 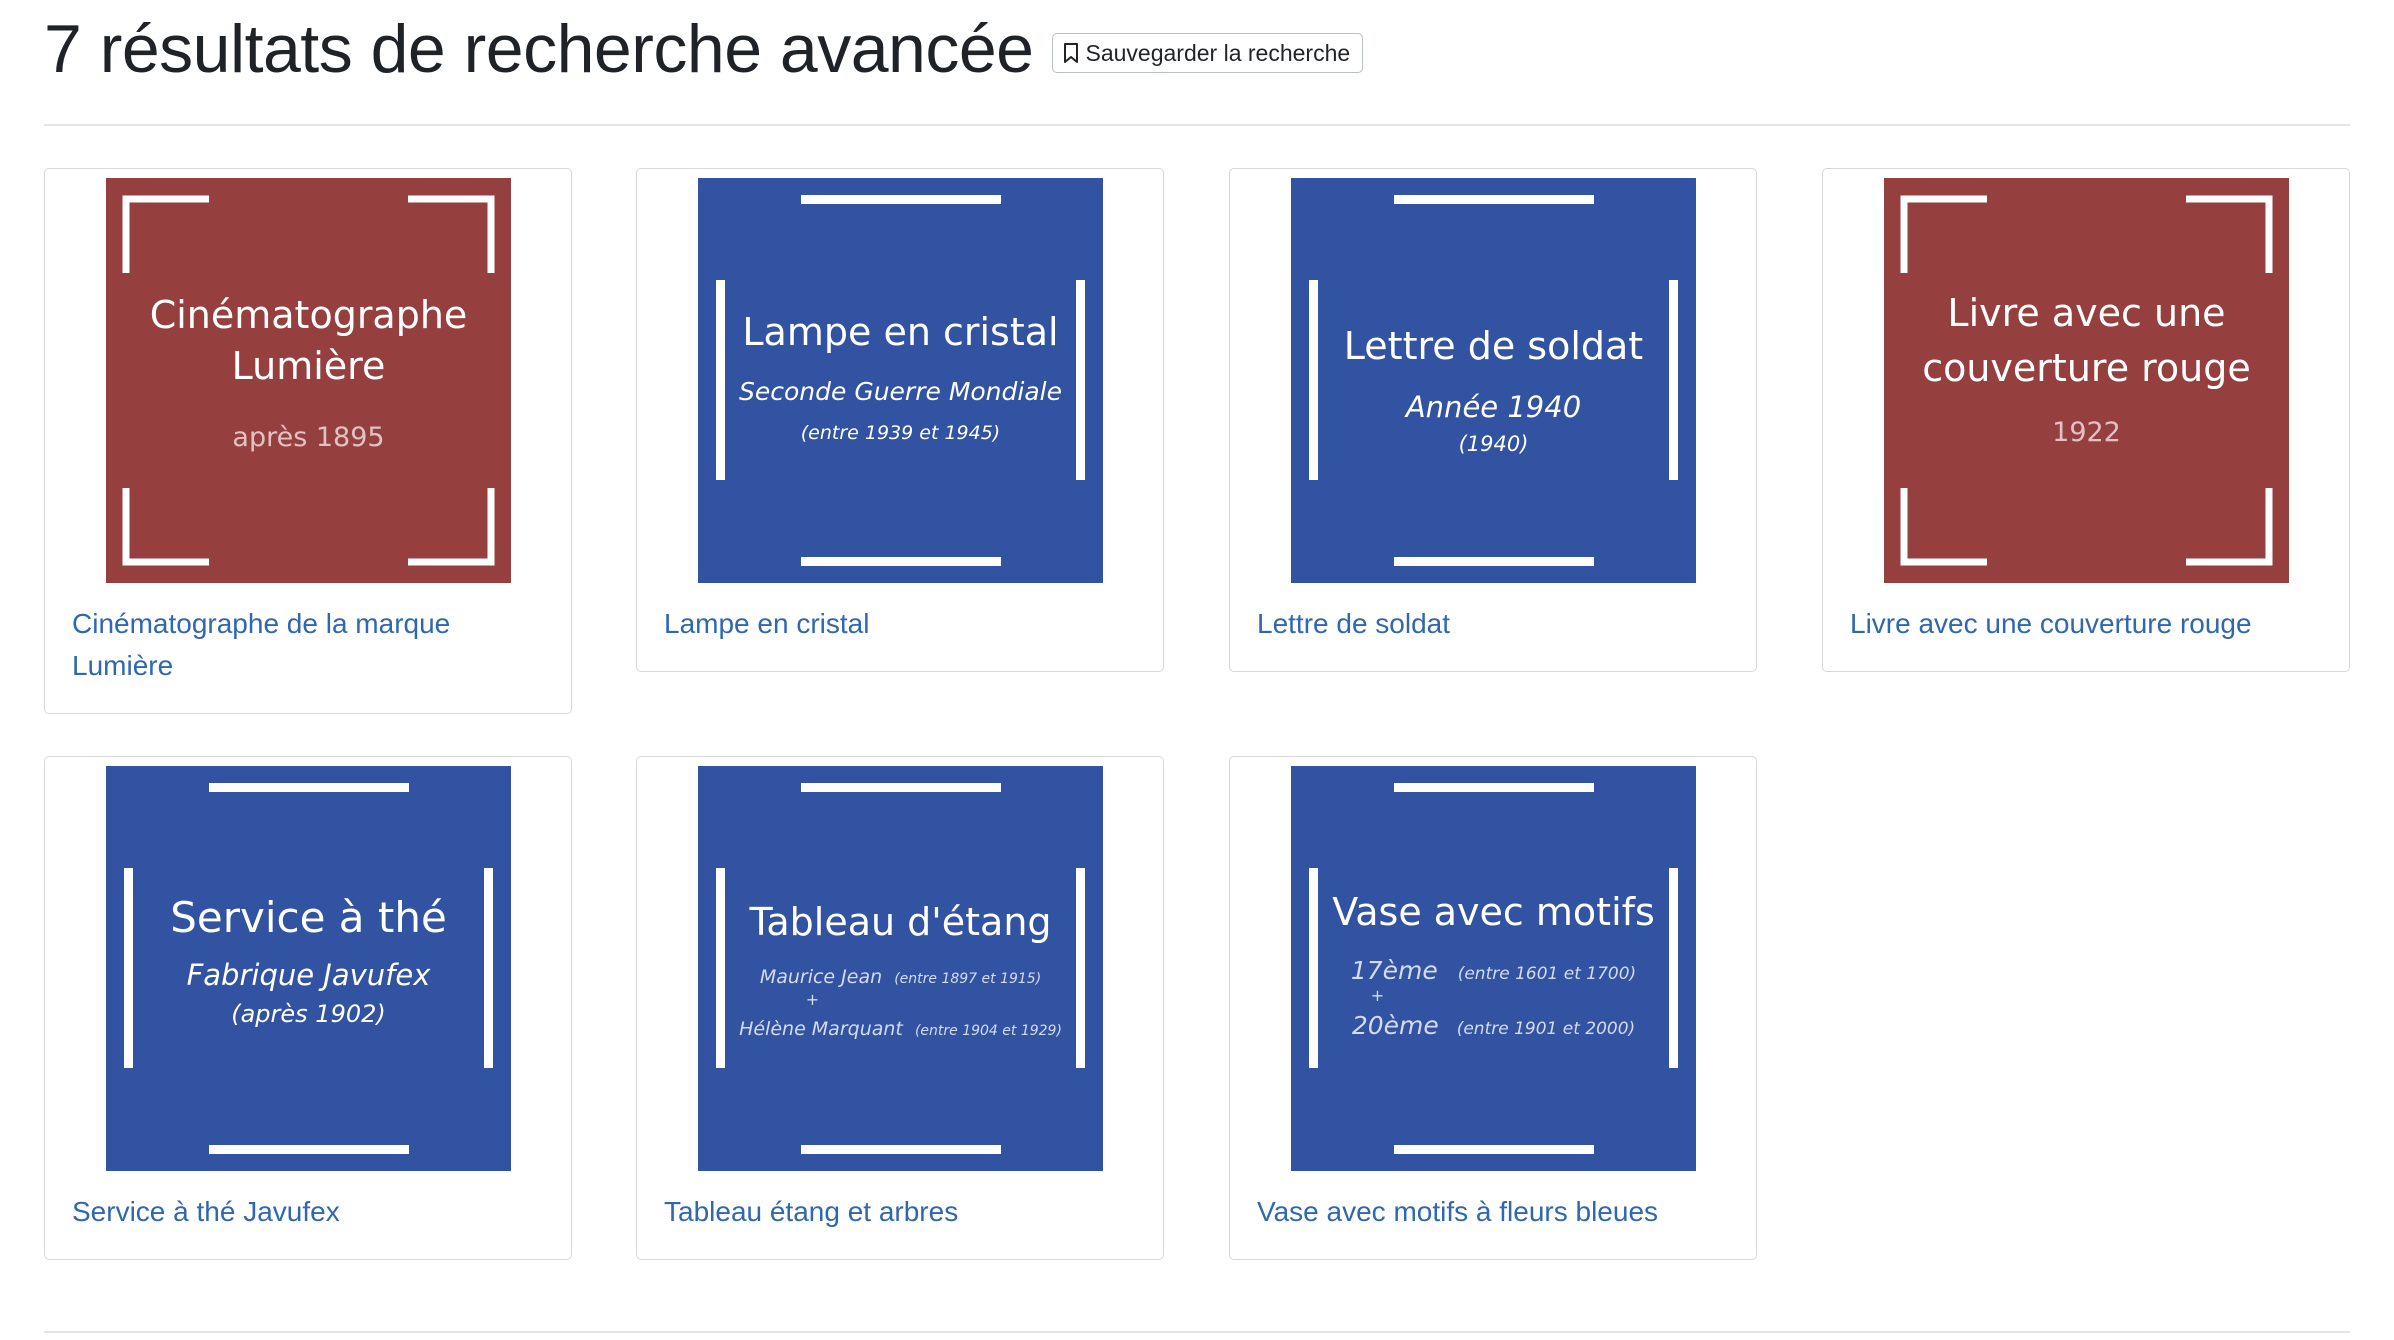 I want to click on result-thumbnail: Livre avec une couverture rouge 1922, so click(x=2086, y=380).